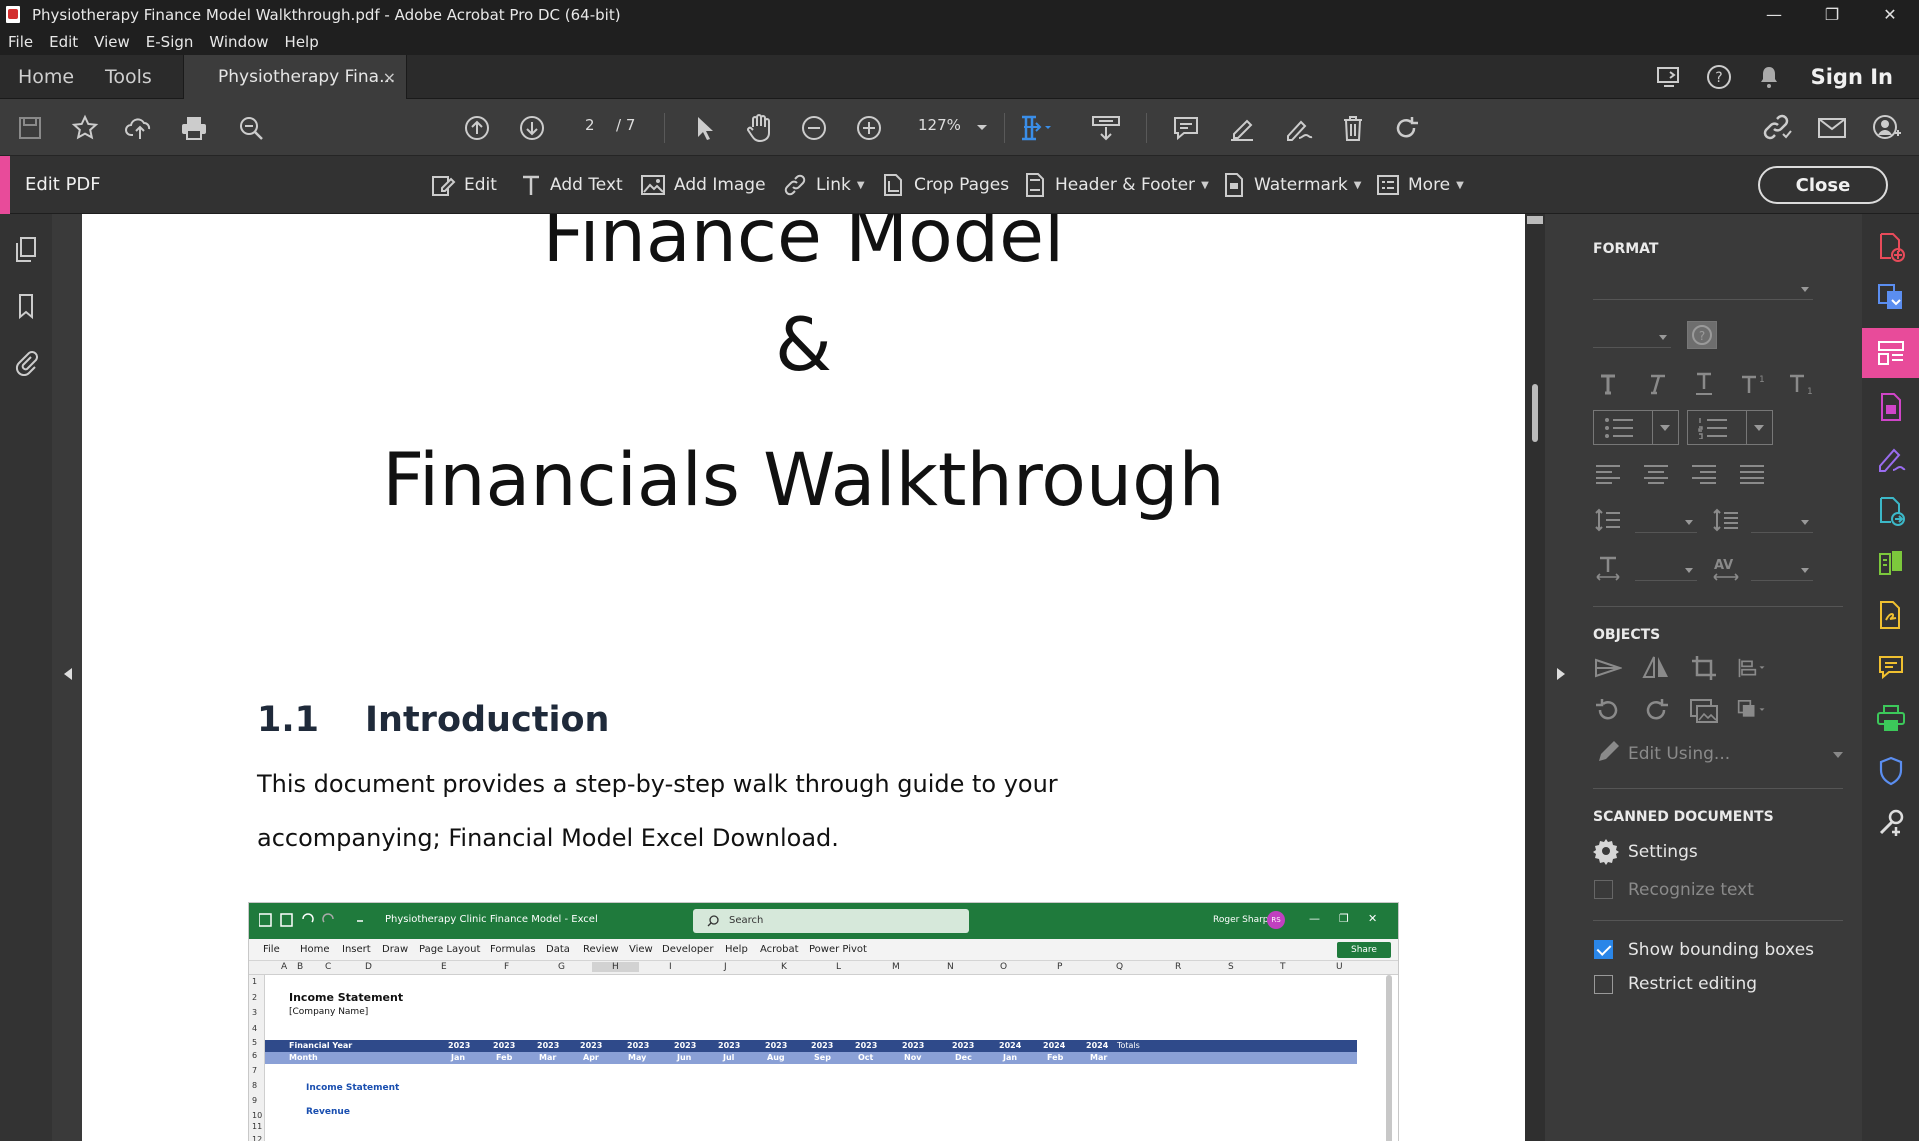 The height and width of the screenshot is (1141, 1919). I want to click on scrollbar-thumb, so click(1535, 413).